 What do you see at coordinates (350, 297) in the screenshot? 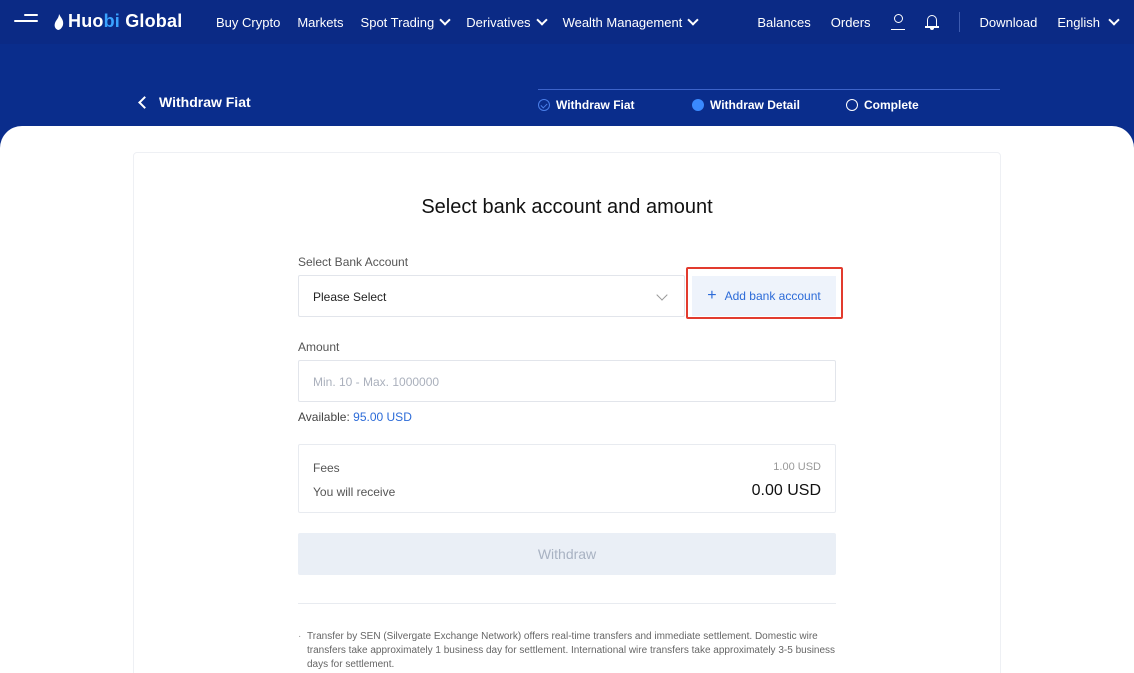
I see `bank-select-value: Please Select` at bounding box center [350, 297].